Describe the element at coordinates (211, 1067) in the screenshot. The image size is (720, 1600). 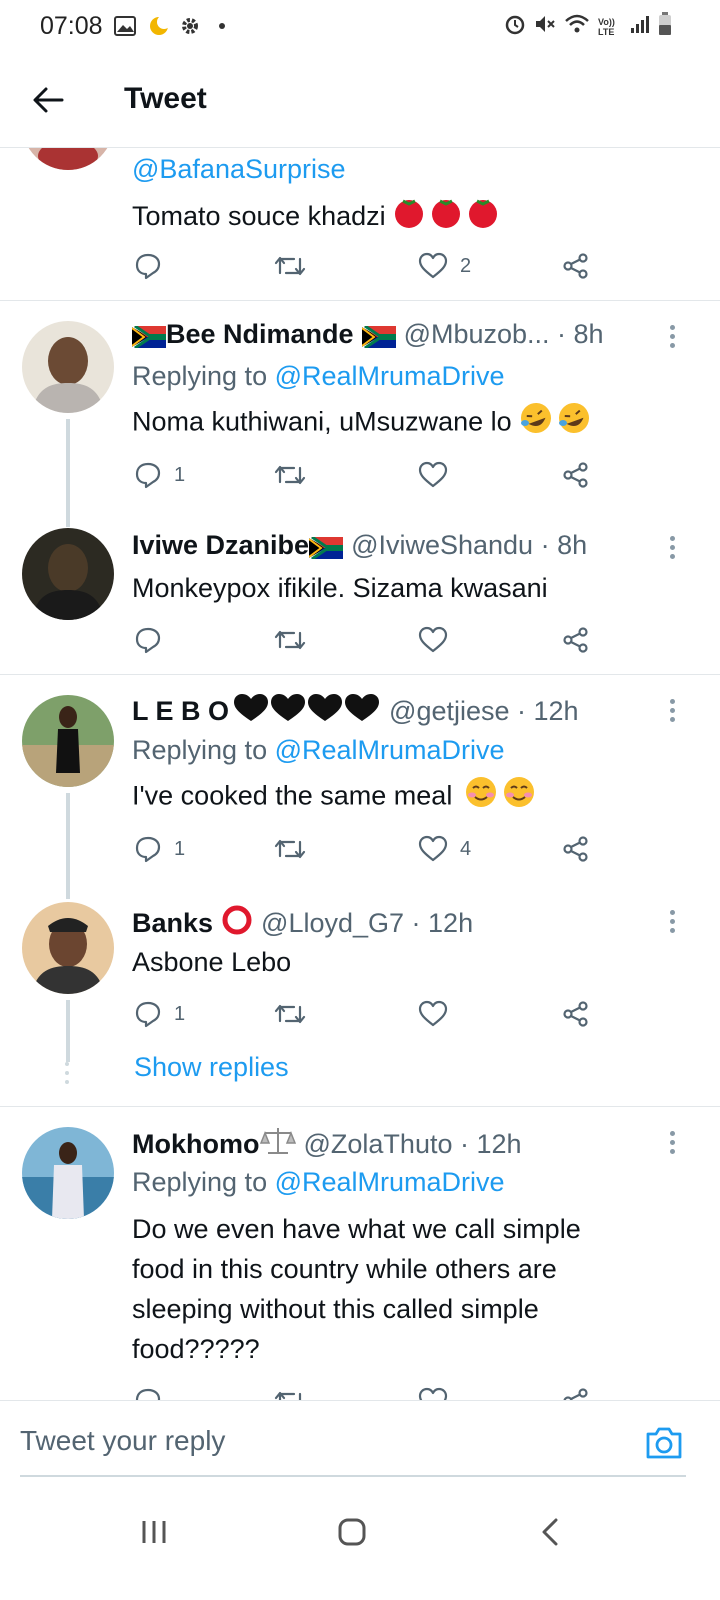
I see `show-replies-link: Show replies` at that location.